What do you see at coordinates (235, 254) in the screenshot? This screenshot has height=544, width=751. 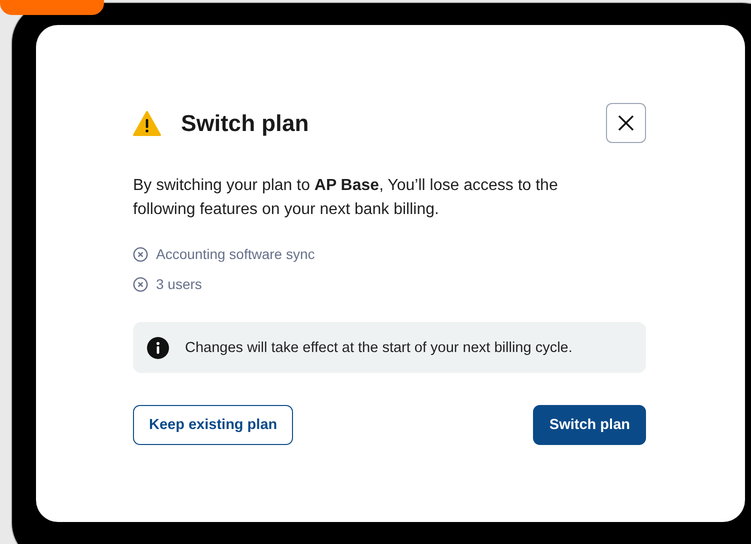 I see `feature-text: Accounting software sync` at bounding box center [235, 254].